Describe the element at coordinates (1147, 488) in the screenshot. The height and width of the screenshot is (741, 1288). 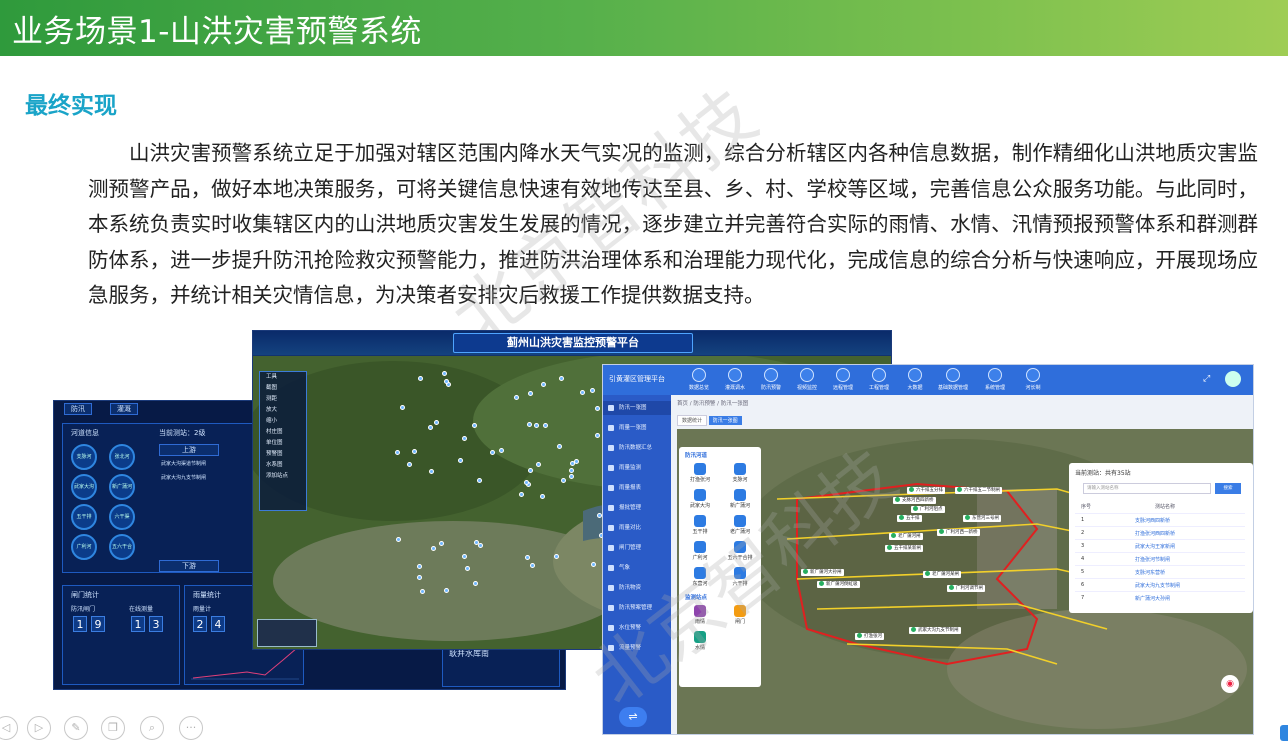
I see `search-input: 请输入测站名称` at that location.